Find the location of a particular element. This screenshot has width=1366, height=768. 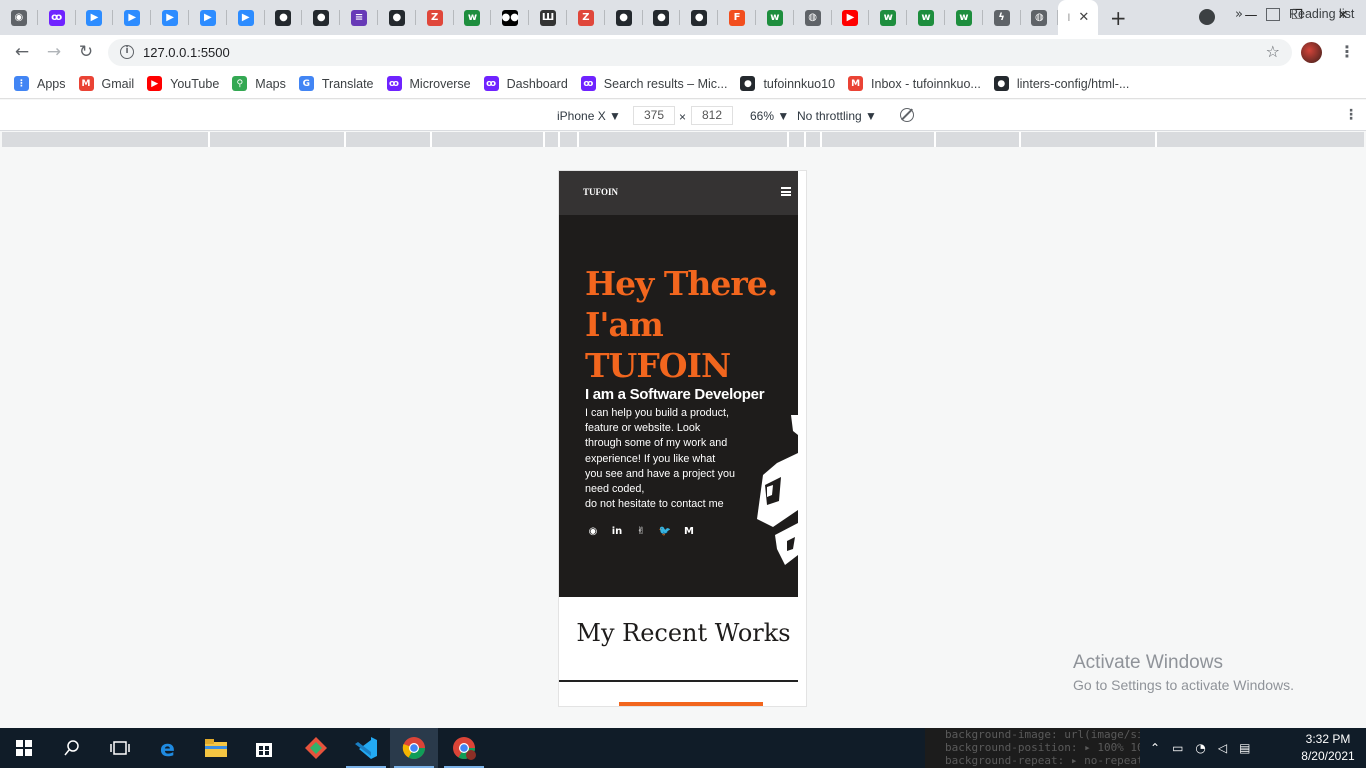

tray-chevron-icon: ⌃ is located at coordinates (1155, 748).